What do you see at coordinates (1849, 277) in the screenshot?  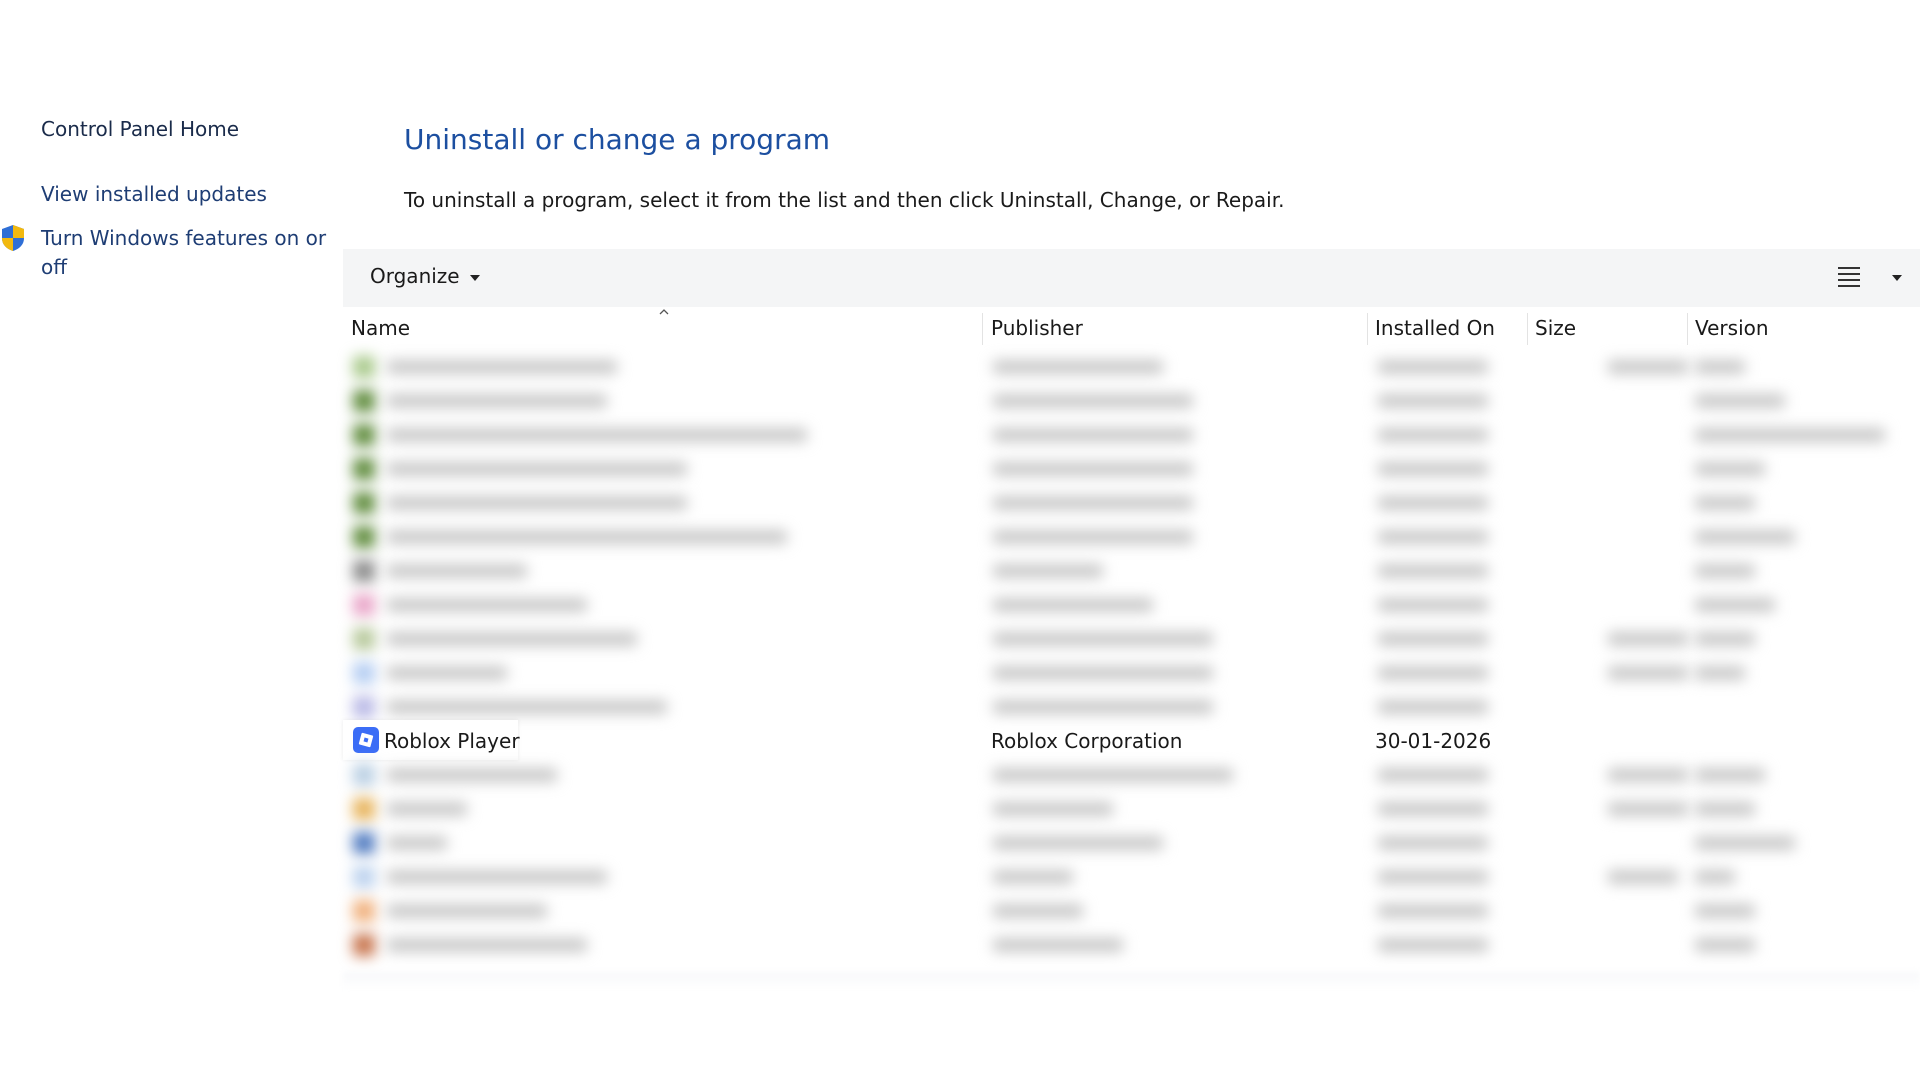 I see `list-view-icon` at bounding box center [1849, 277].